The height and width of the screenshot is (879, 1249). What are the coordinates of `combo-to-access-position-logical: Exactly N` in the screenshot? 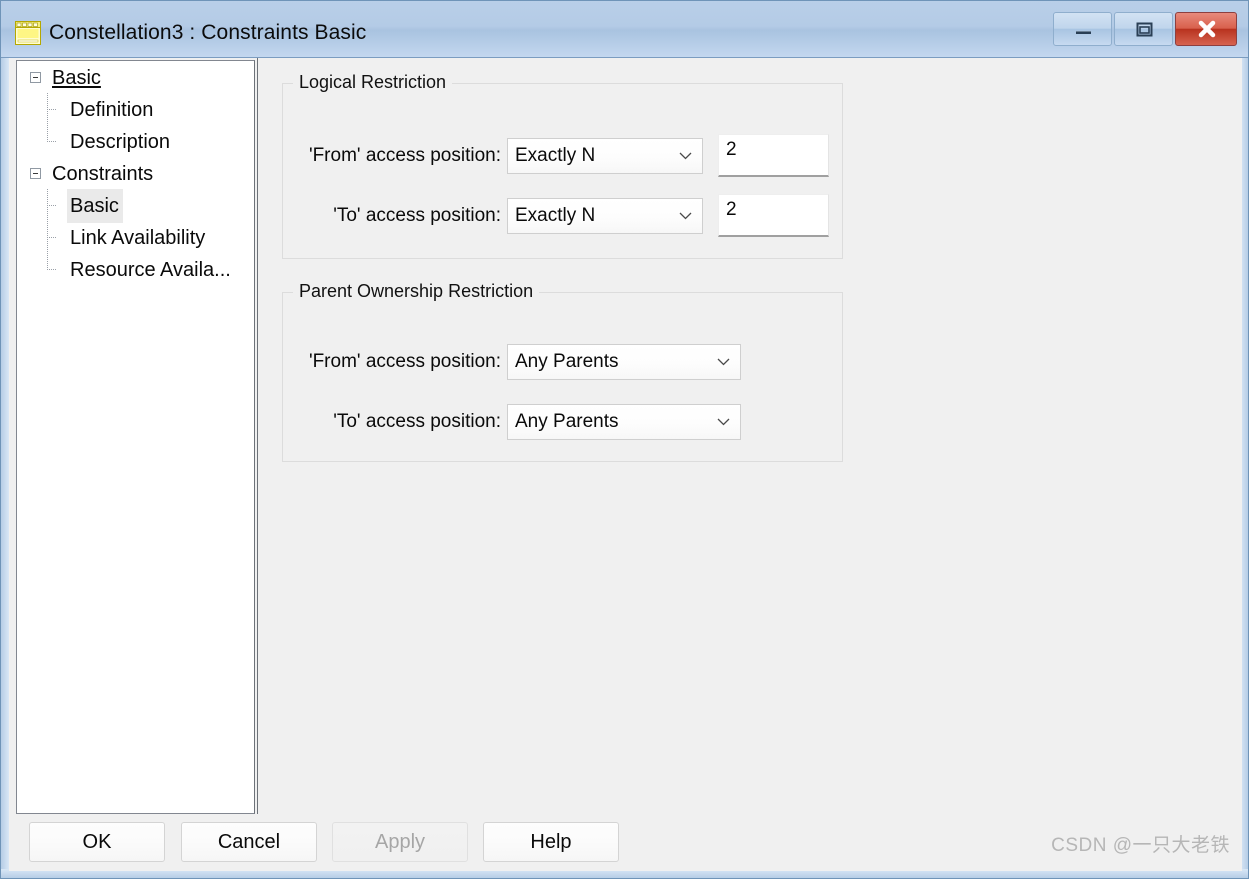 It's located at (605, 216).